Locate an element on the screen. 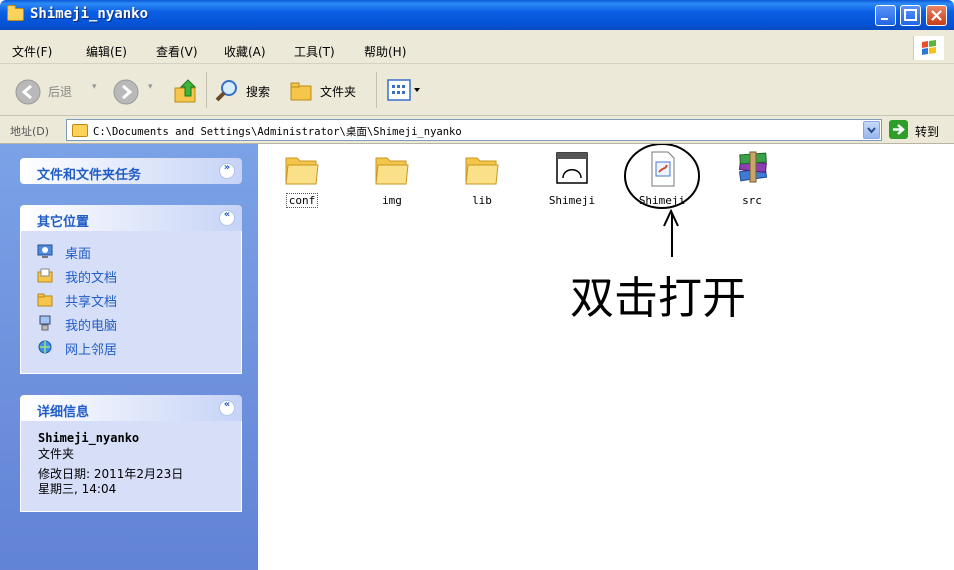  place-label: 共享文档 is located at coordinates (91, 302).